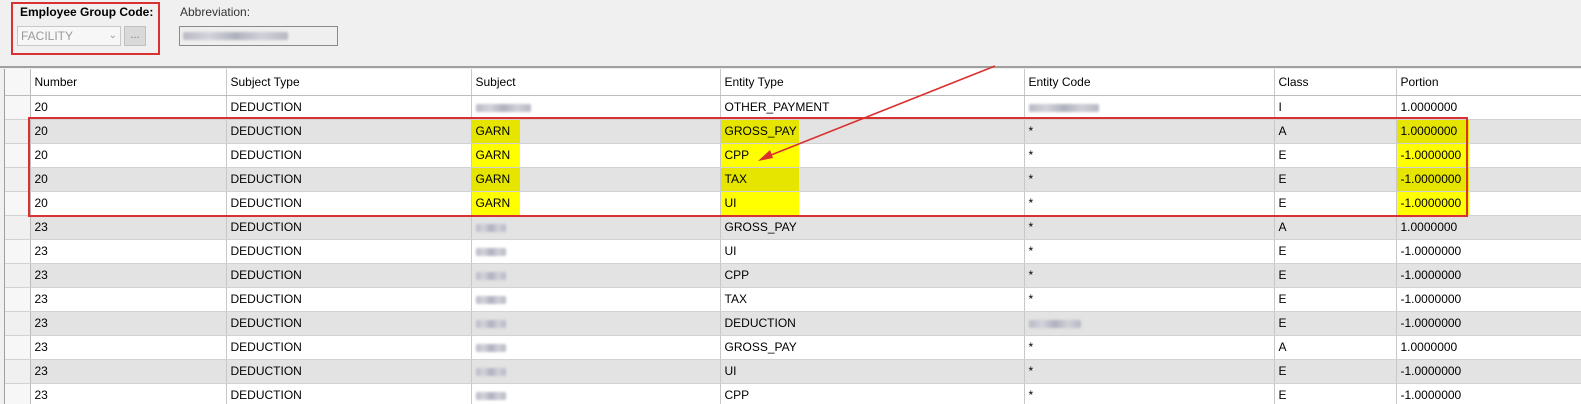  I want to click on table-row: 20 DEDUCTION OTHER_PAYMENT I 1.0000000, so click(793, 107).